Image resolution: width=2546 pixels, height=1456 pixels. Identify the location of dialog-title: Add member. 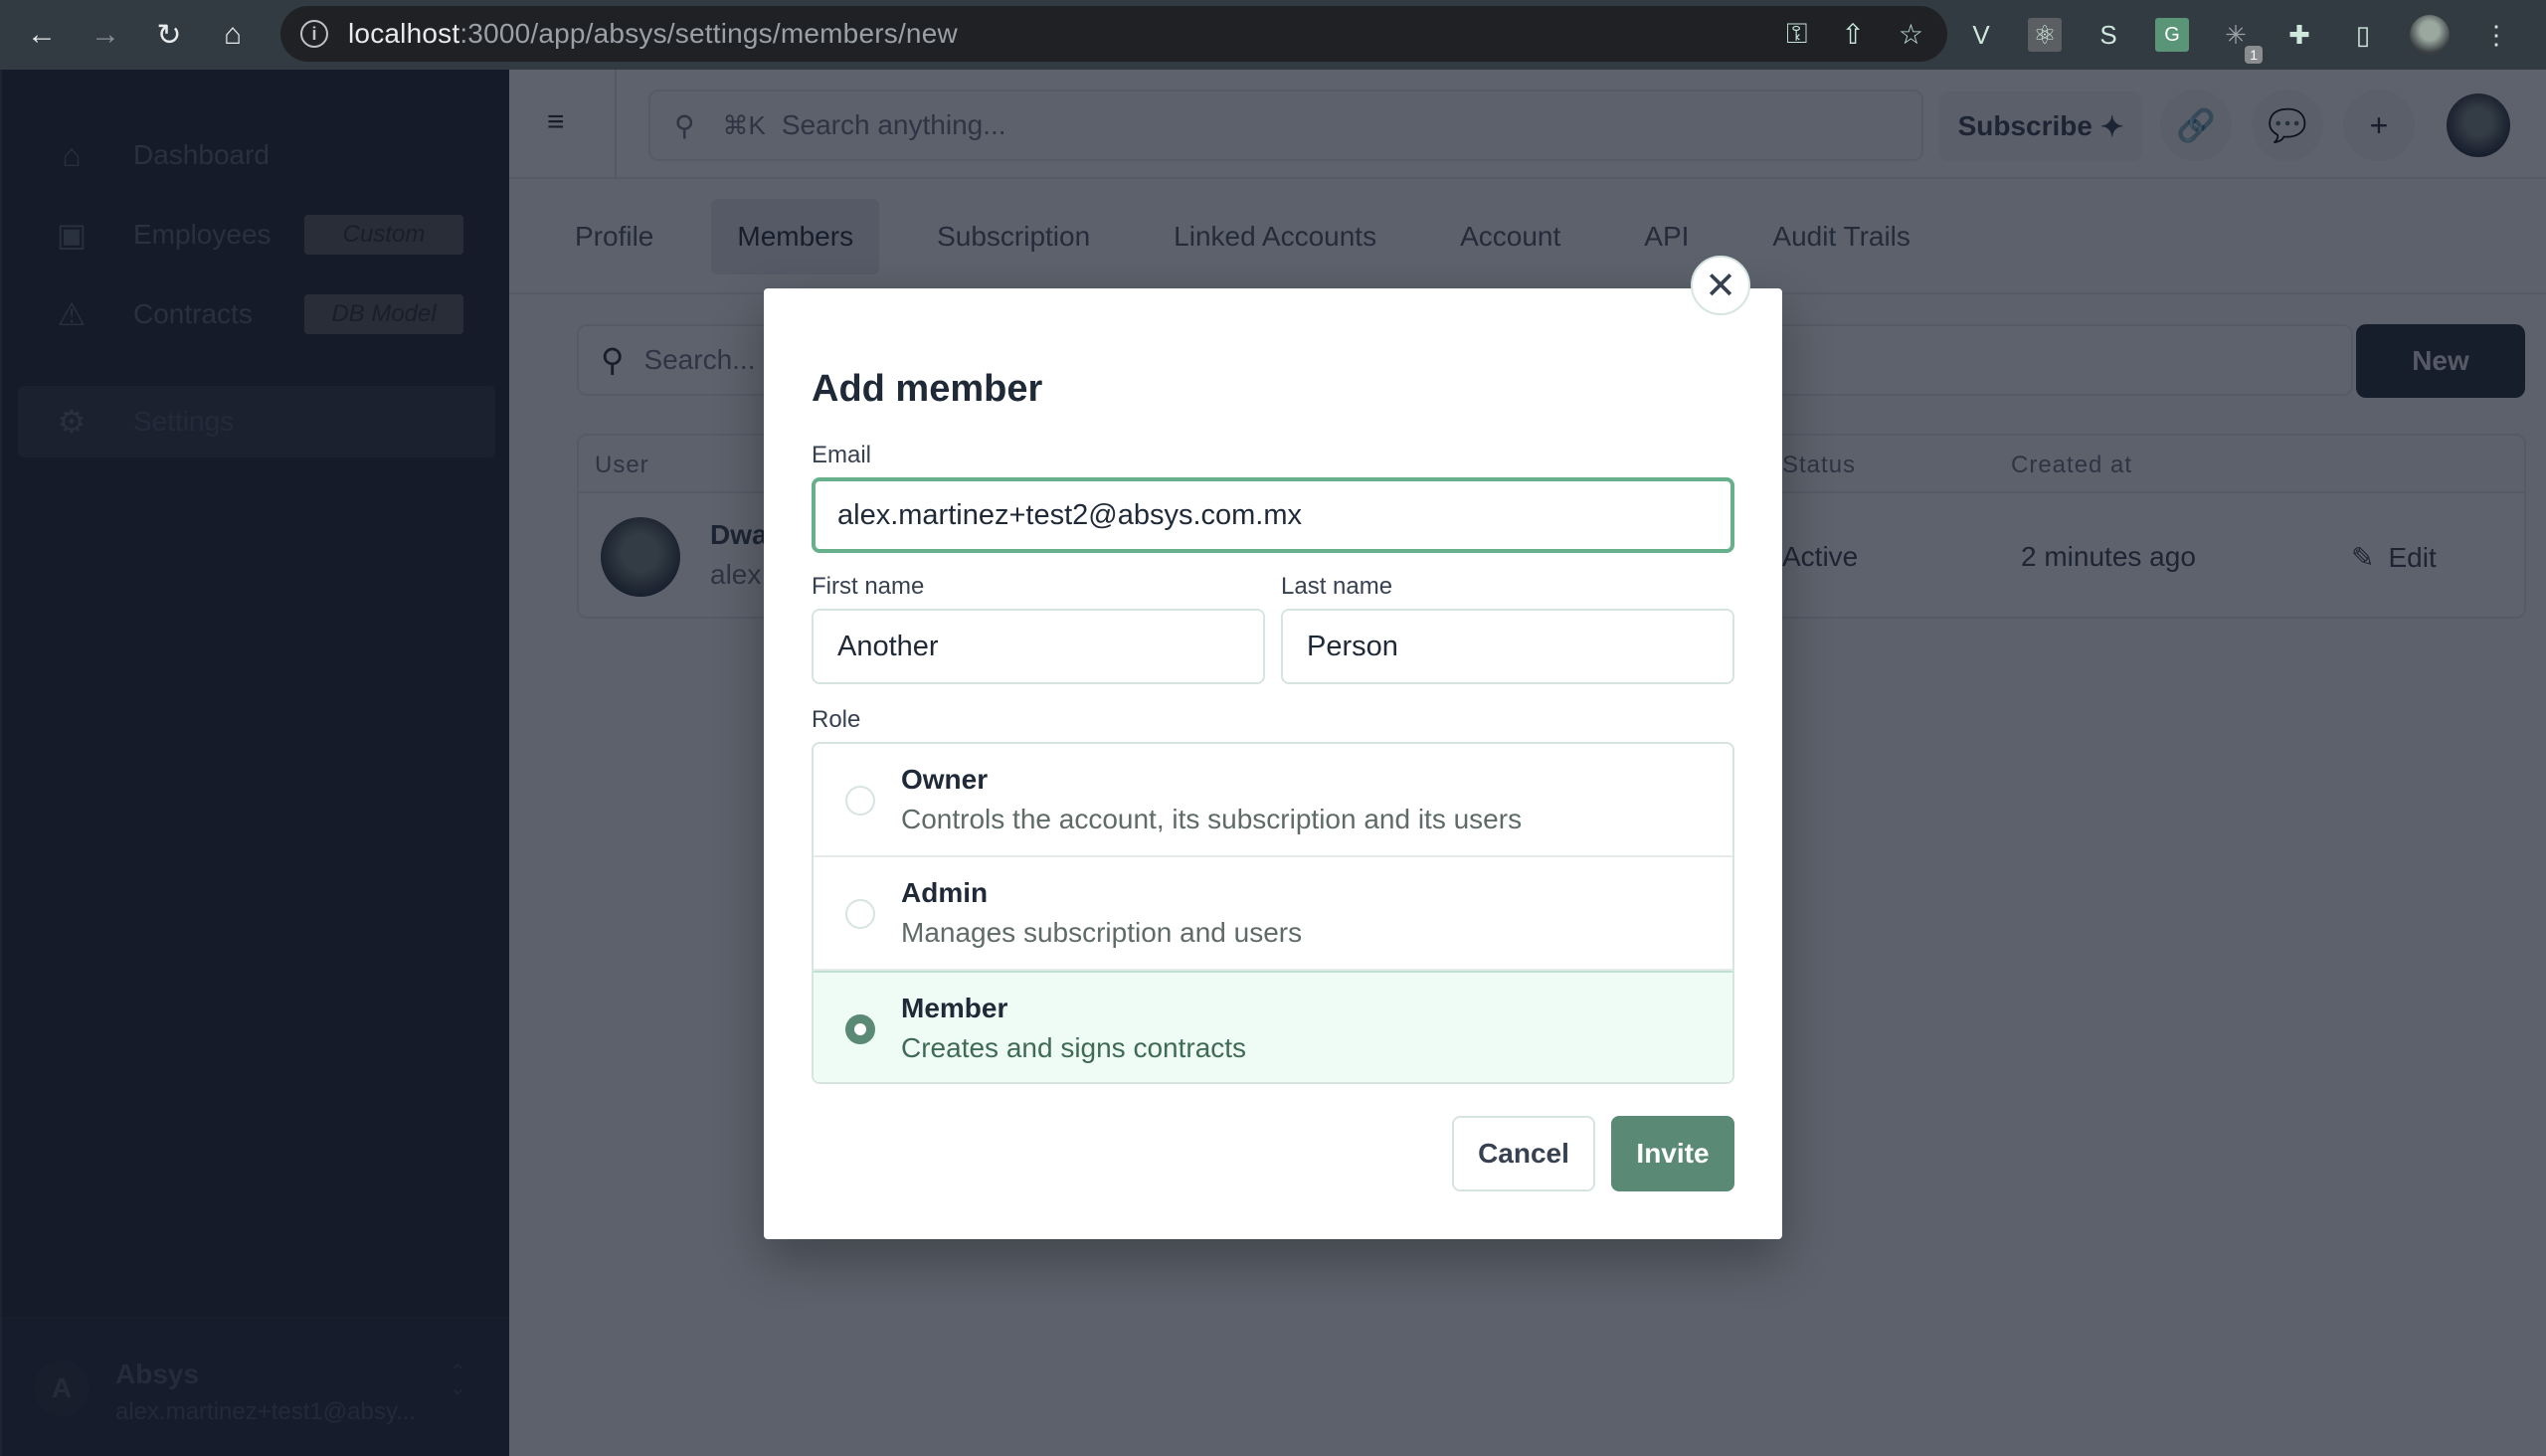
(927, 389).